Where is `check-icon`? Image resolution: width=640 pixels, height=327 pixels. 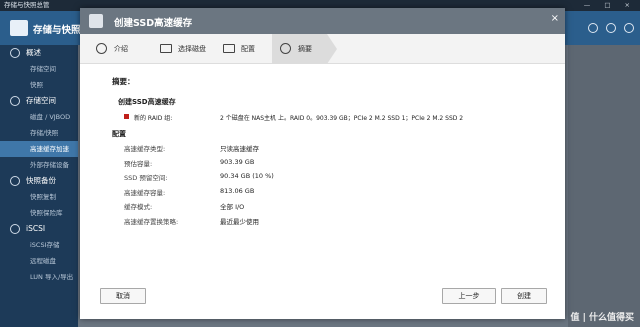 check-icon is located at coordinates (285, 48).